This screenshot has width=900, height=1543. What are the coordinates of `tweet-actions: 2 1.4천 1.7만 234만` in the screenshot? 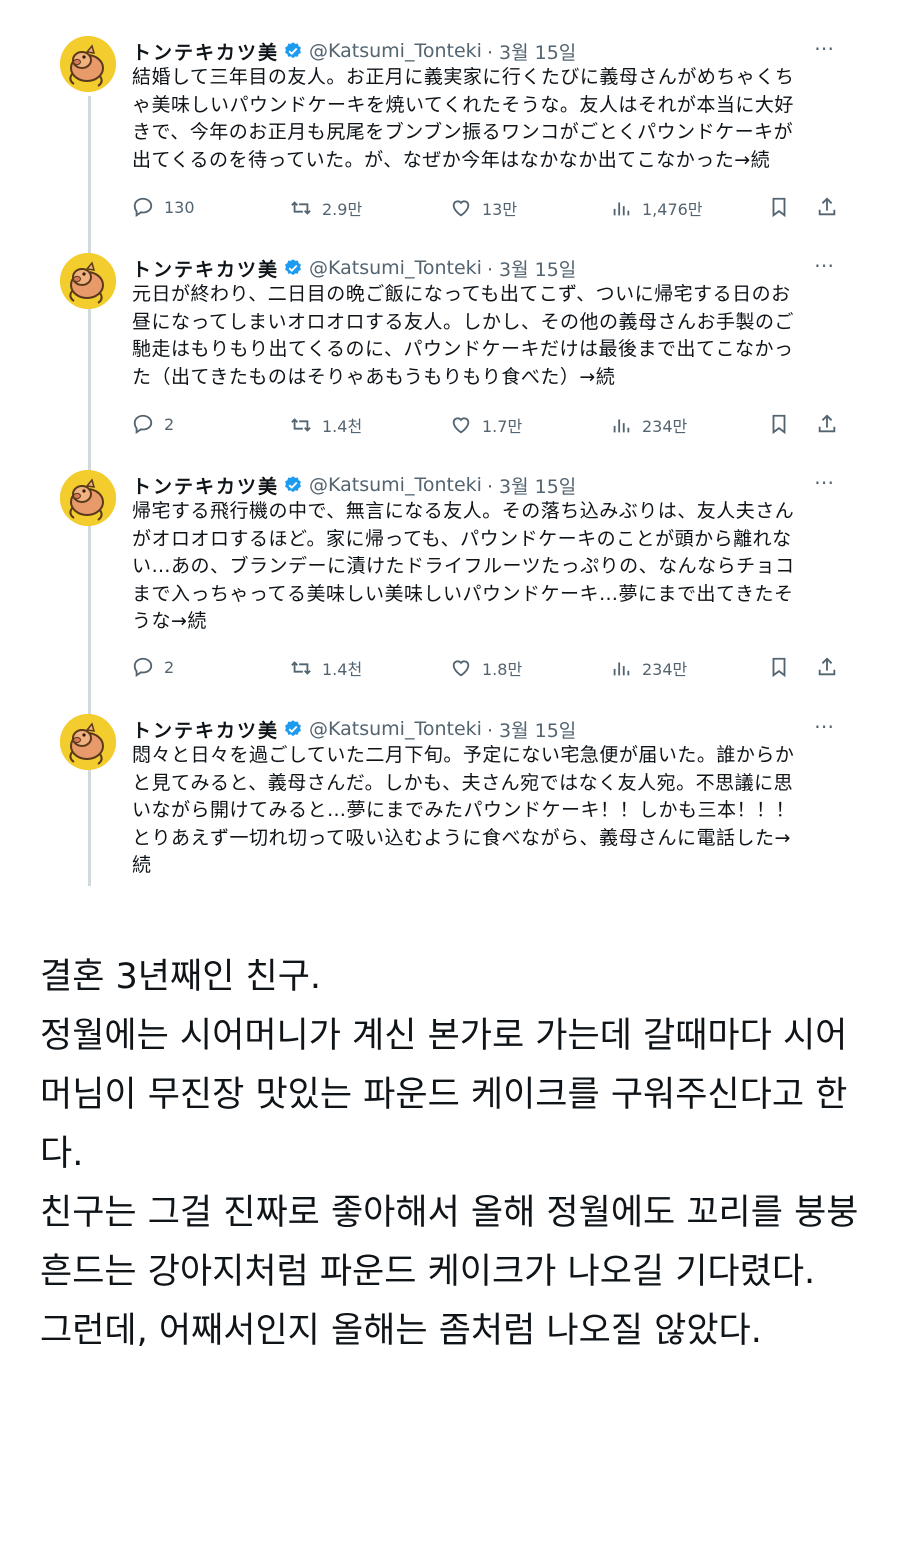 It's located at (450, 427).